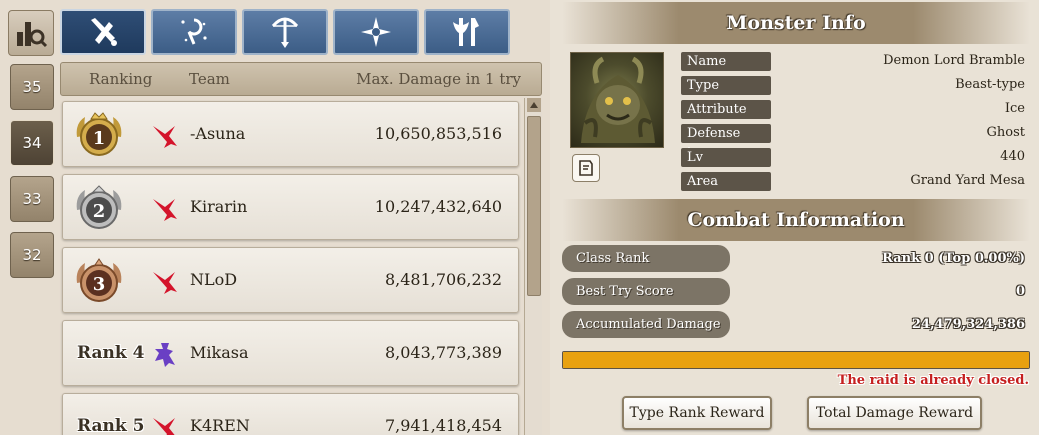 The width and height of the screenshot is (1039, 435). I want to click on combat-info-title: Combat Information, so click(796, 220).